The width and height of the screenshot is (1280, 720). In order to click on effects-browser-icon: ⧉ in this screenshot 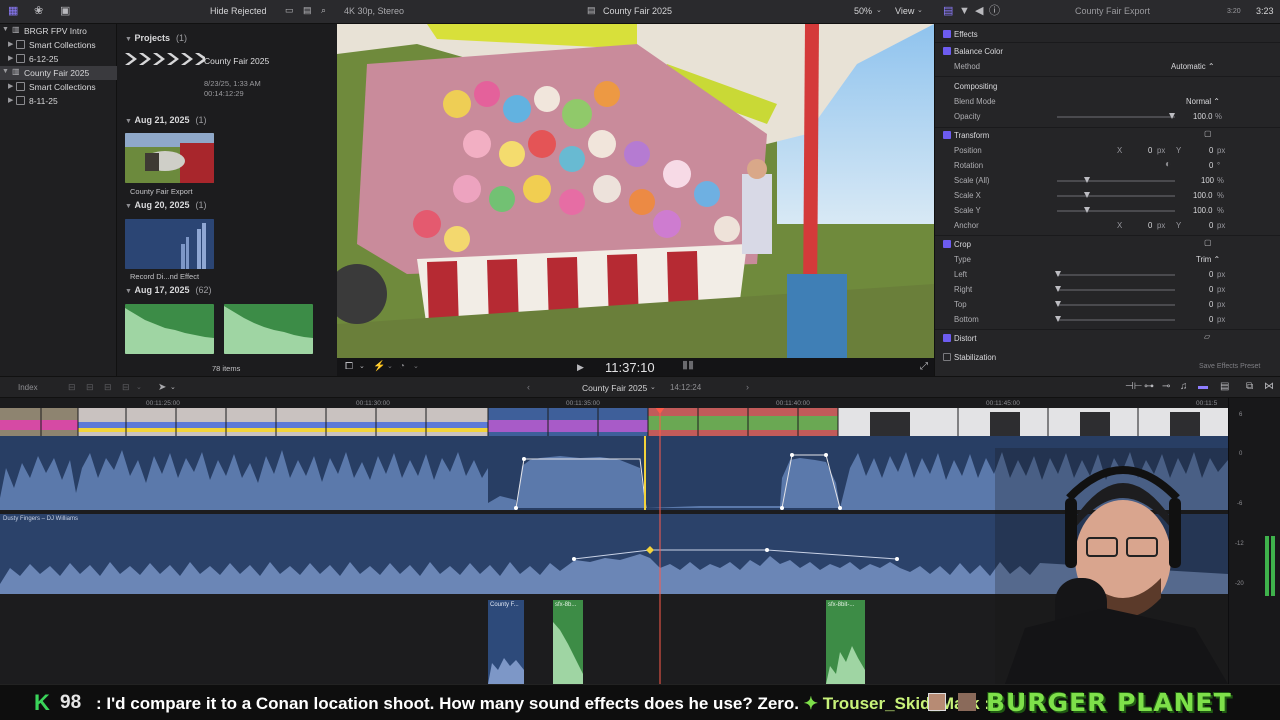, I will do `click(1249, 387)`.